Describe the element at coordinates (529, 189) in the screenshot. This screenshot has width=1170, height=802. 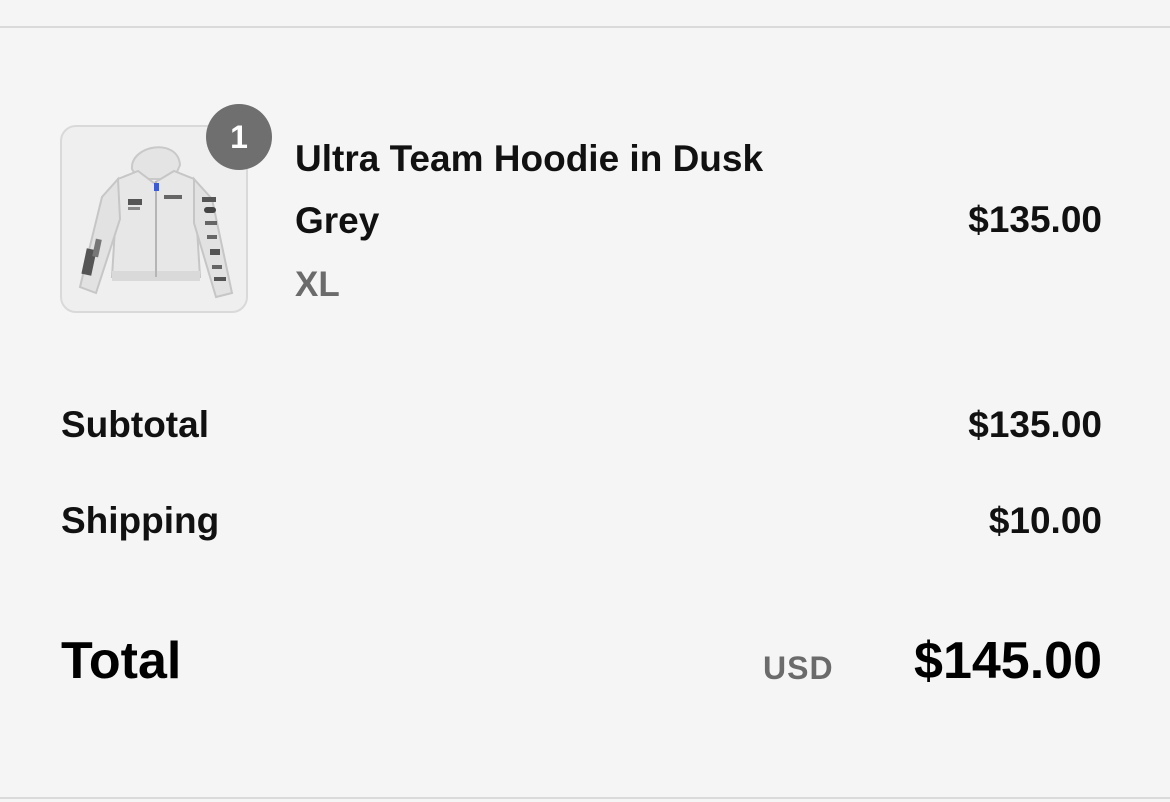
I see `product-title: Ultra Team Hoodie in Dusk Grey` at that location.